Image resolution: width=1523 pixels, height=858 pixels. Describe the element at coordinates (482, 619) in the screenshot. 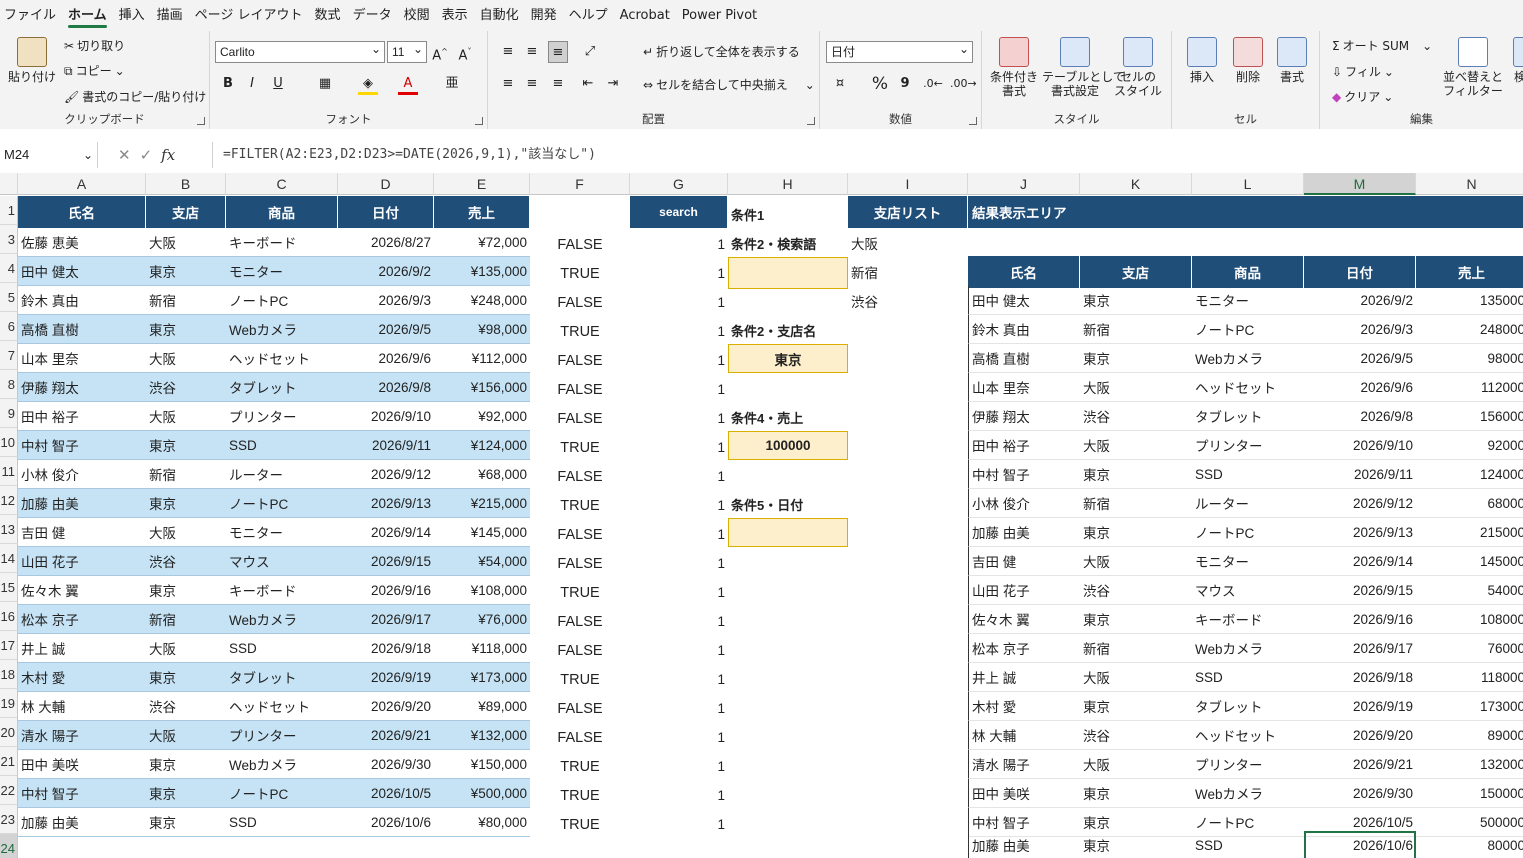

I see `table-cell-sales: ¥76,000` at that location.